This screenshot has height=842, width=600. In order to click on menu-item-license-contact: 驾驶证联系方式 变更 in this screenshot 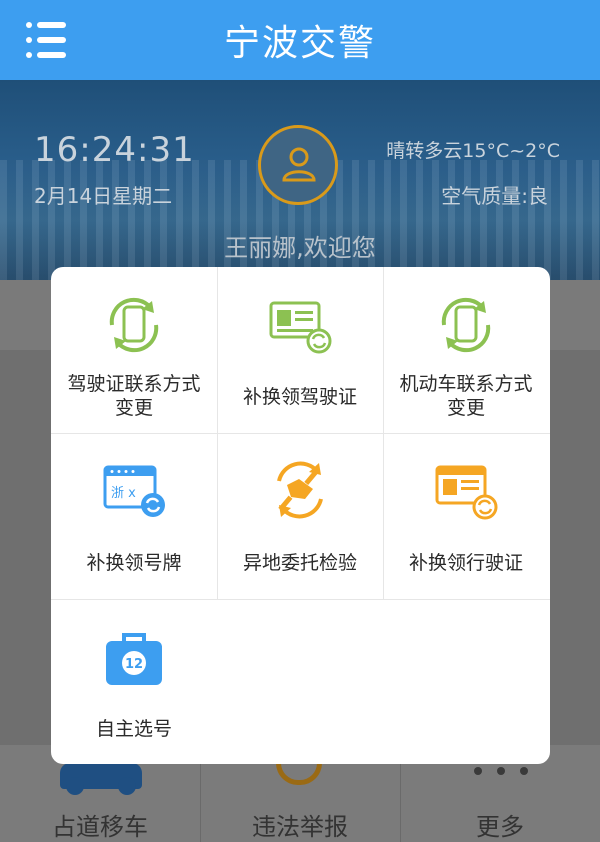, I will do `click(134, 350)`.